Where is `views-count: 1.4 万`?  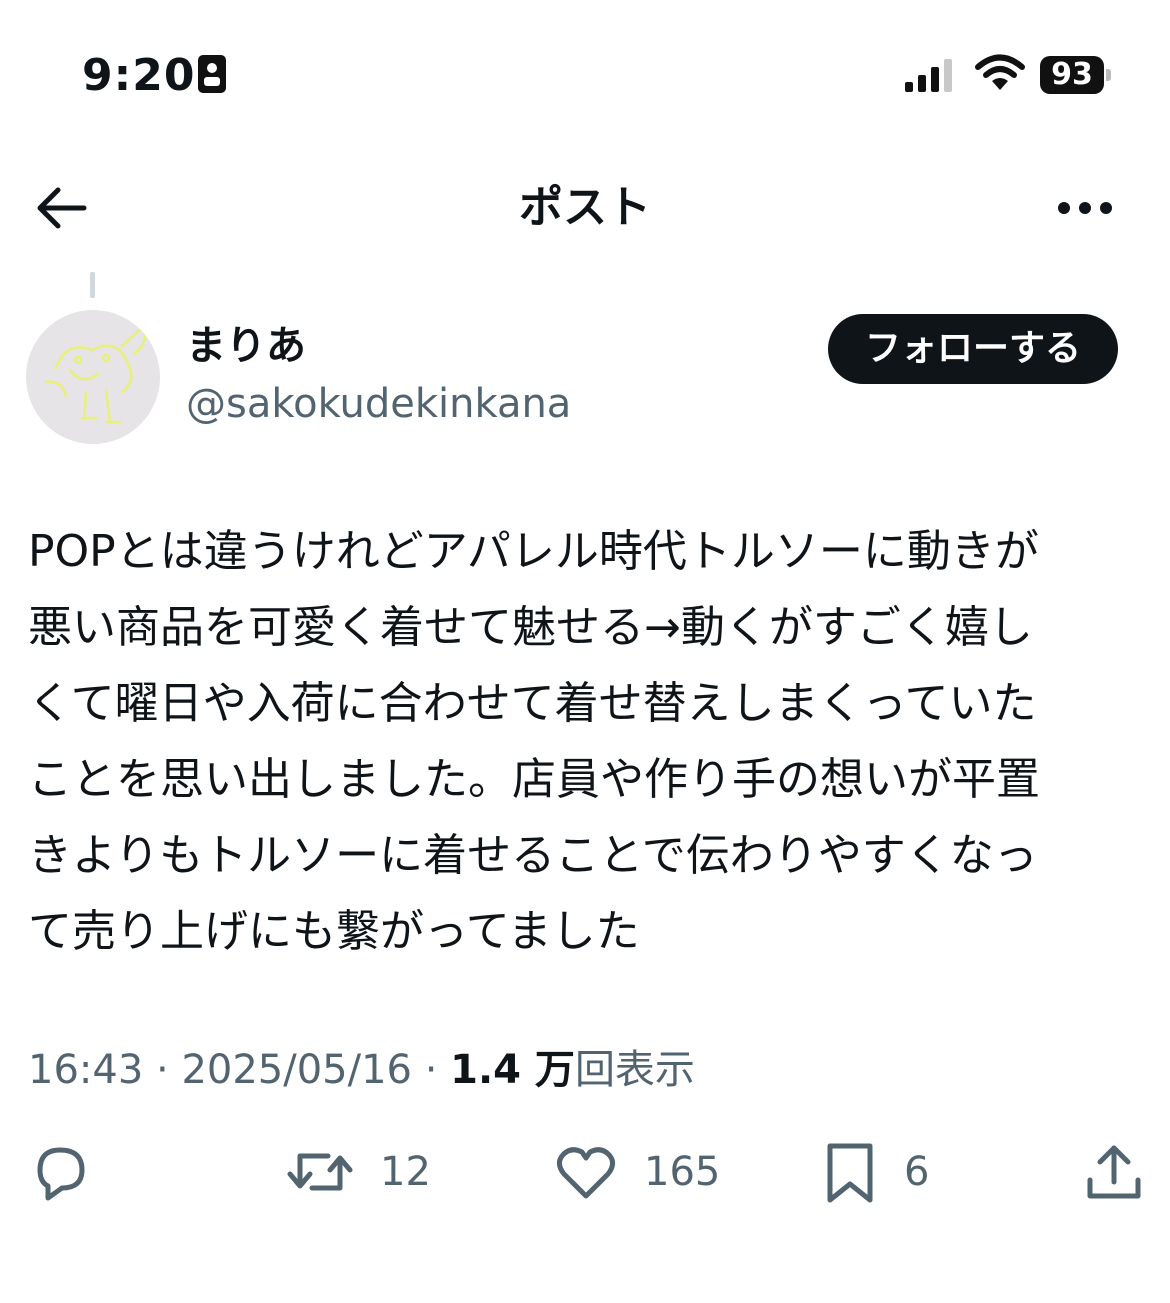
views-count: 1.4 万 is located at coordinates (512, 1070).